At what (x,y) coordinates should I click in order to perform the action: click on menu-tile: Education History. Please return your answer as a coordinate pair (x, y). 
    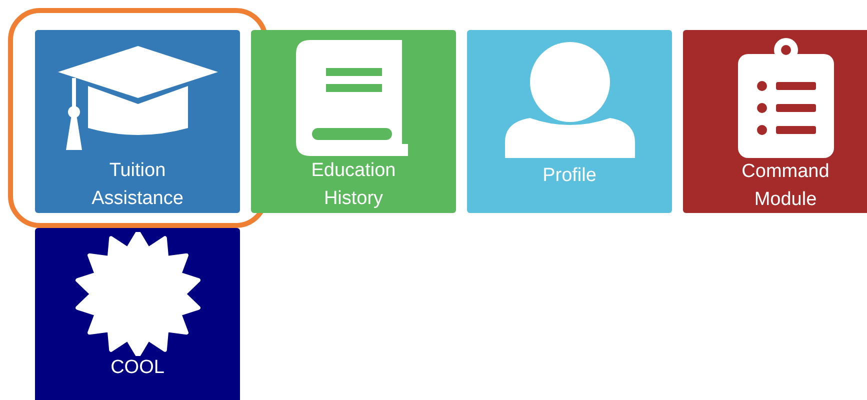
    Looking at the image, I should click on (353, 121).